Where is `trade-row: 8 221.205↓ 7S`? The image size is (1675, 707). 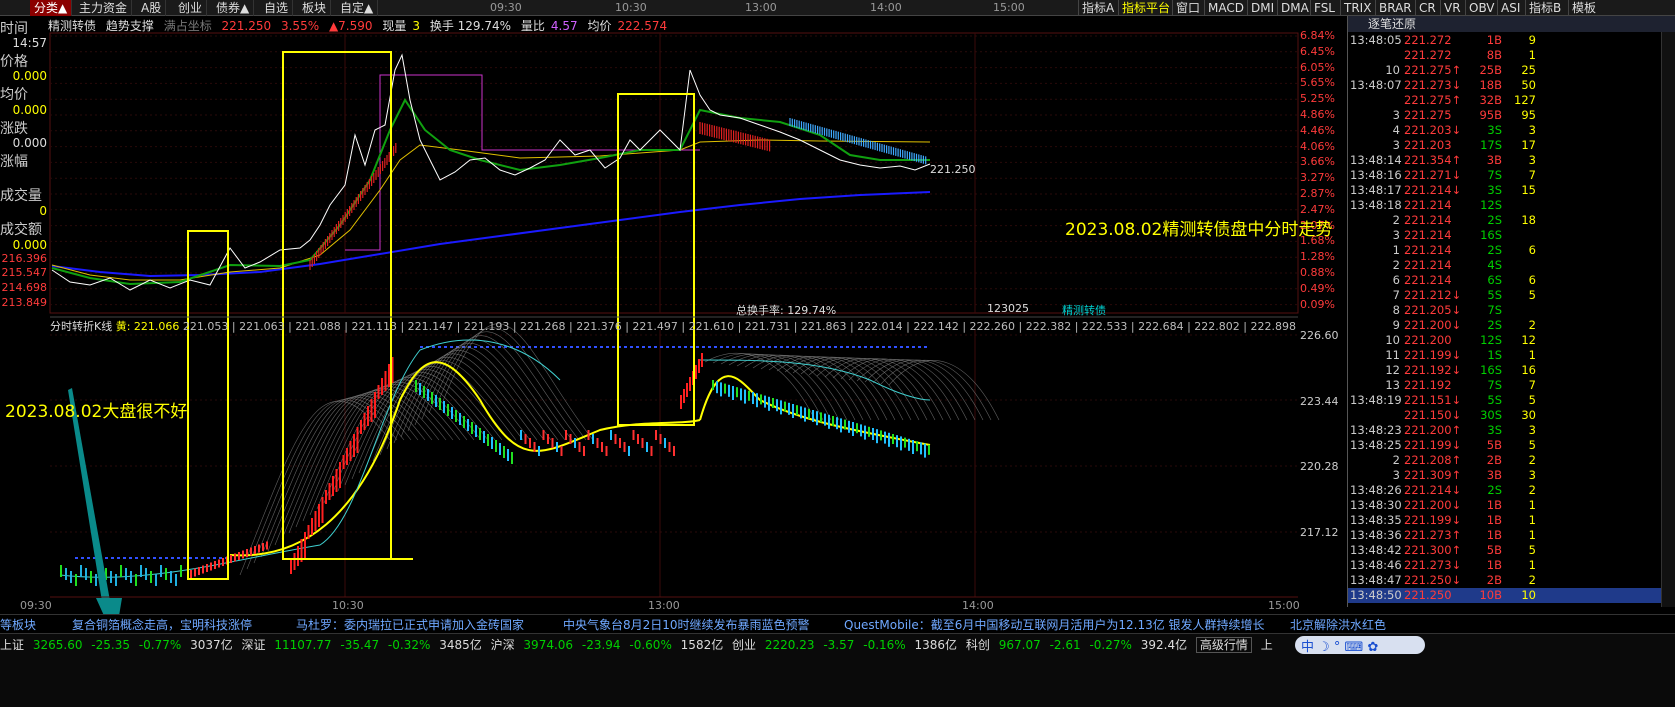 trade-row: 8 221.205↓ 7S is located at coordinates (1511, 310).